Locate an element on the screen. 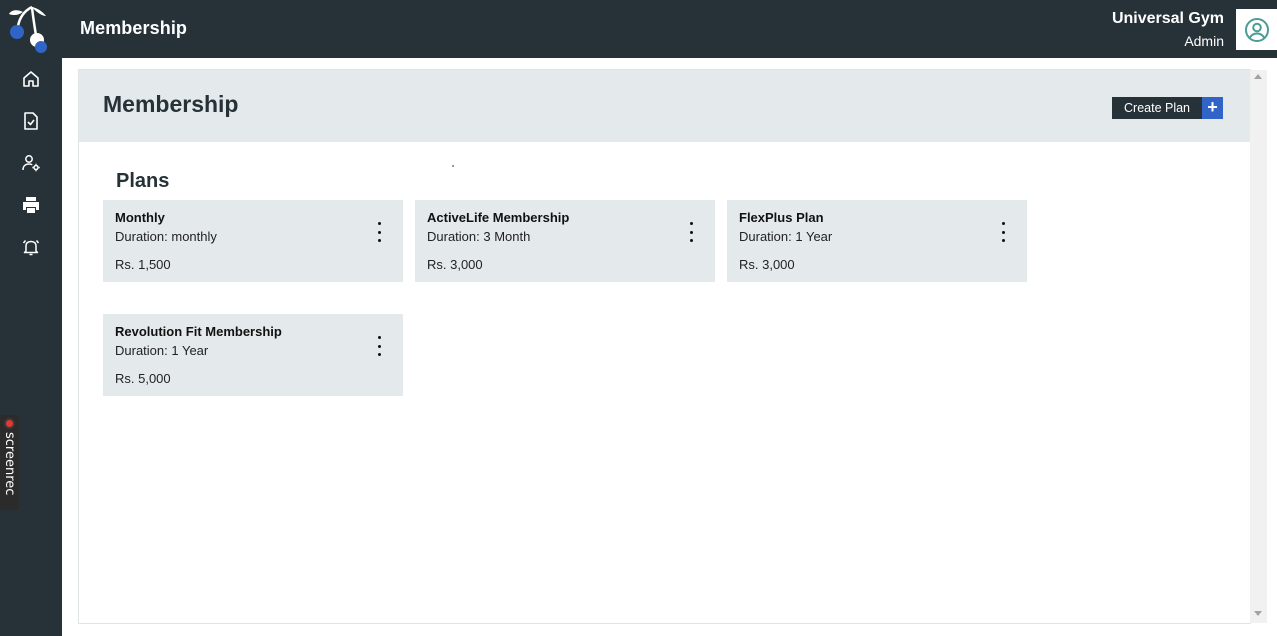 The height and width of the screenshot is (636, 1277). sidebar is located at coordinates (31, 318).